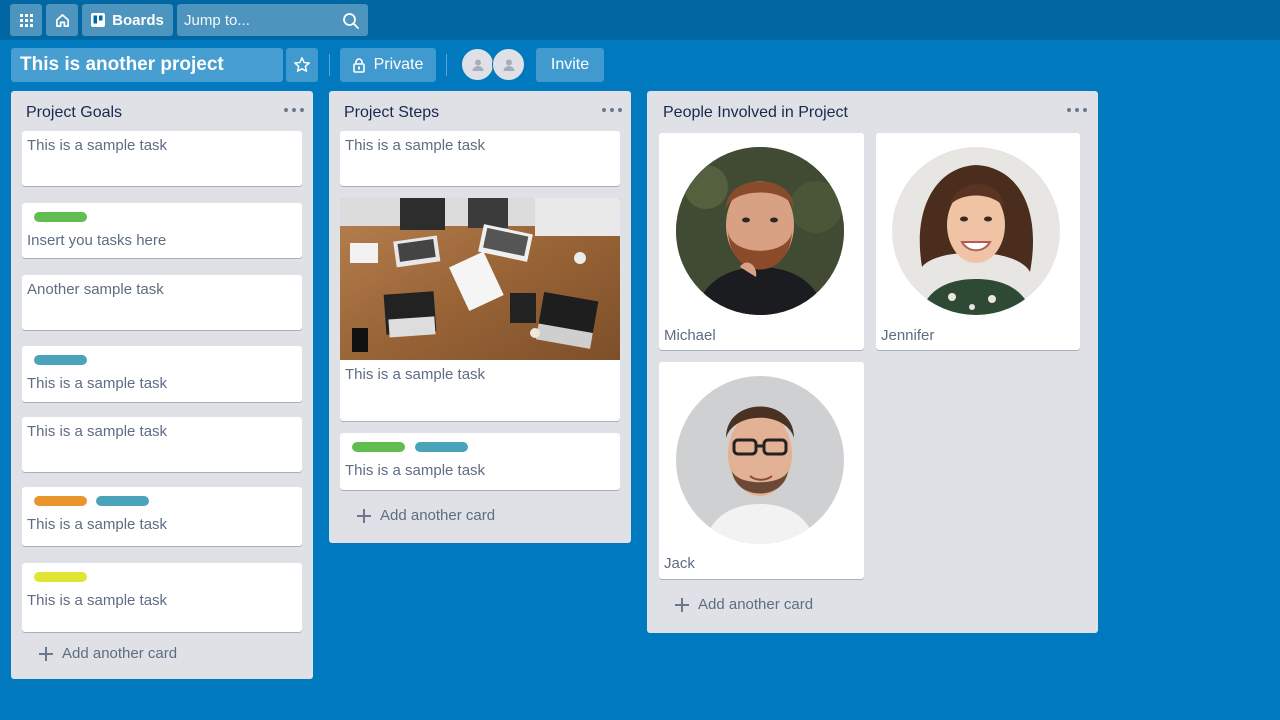 The height and width of the screenshot is (720, 1280). I want to click on card-title: Insert you tasks here, so click(97, 240).